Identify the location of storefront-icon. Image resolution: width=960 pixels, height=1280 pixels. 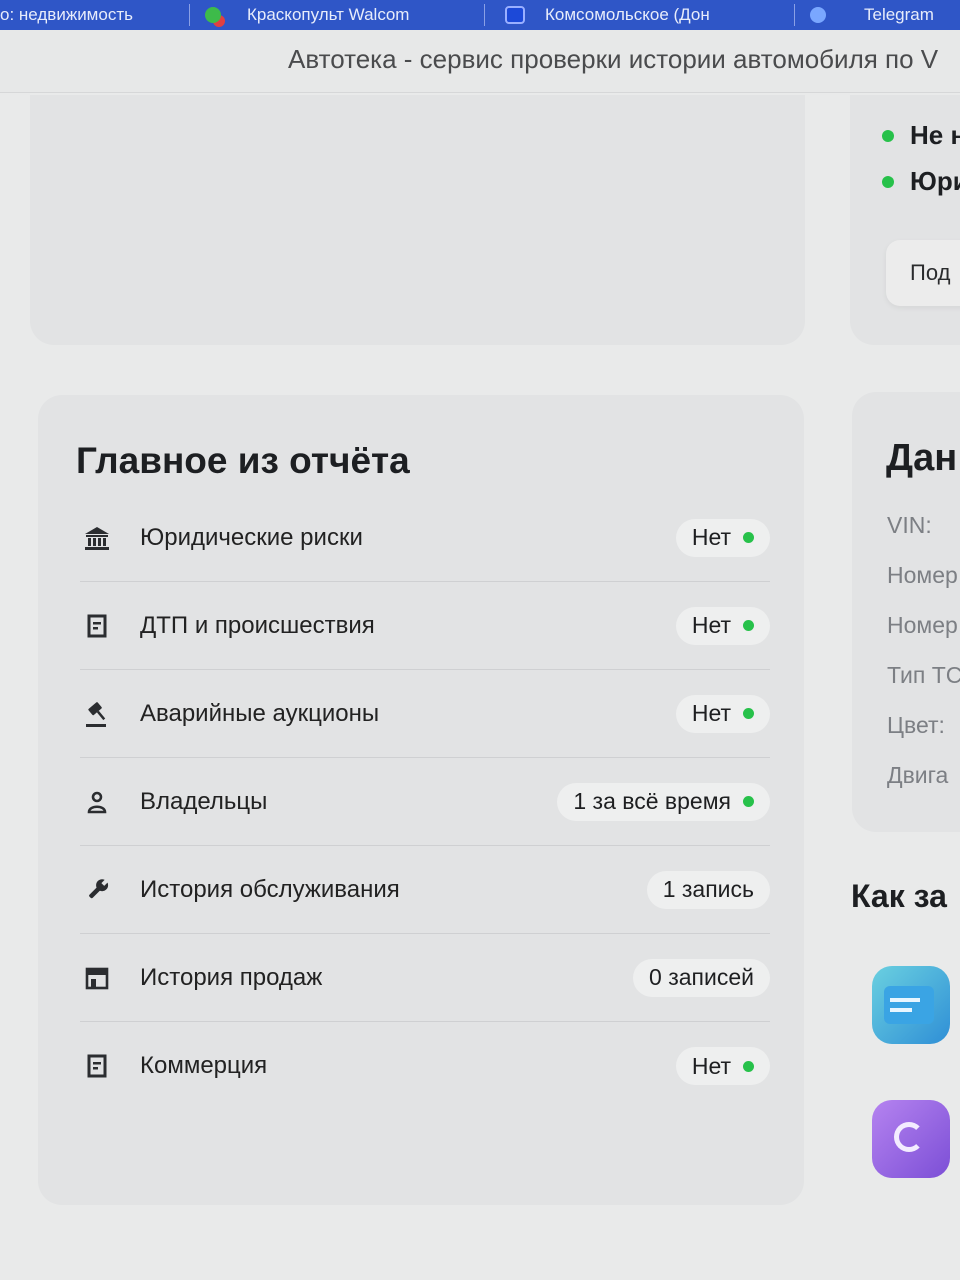
(97, 978).